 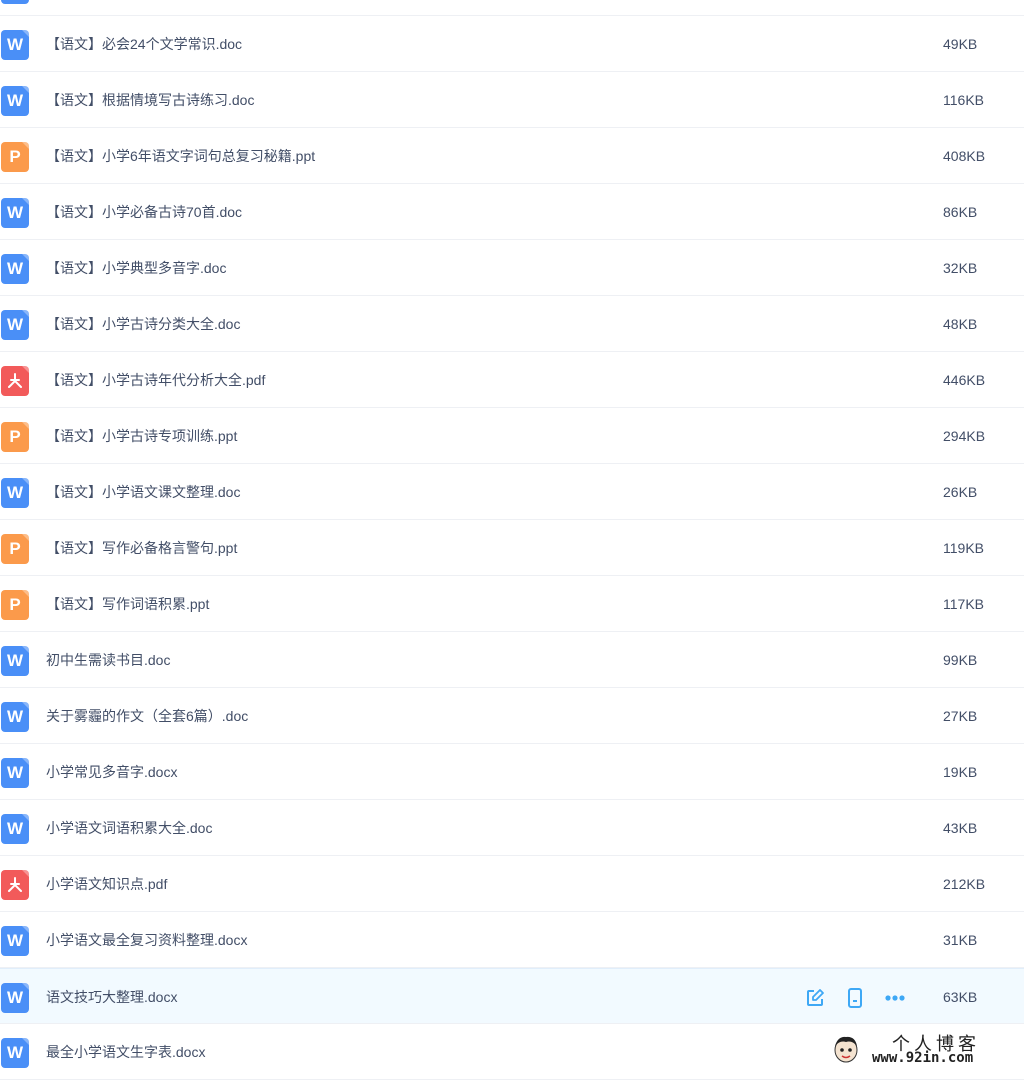 I want to click on file-row: W, so click(x=512, y=8).